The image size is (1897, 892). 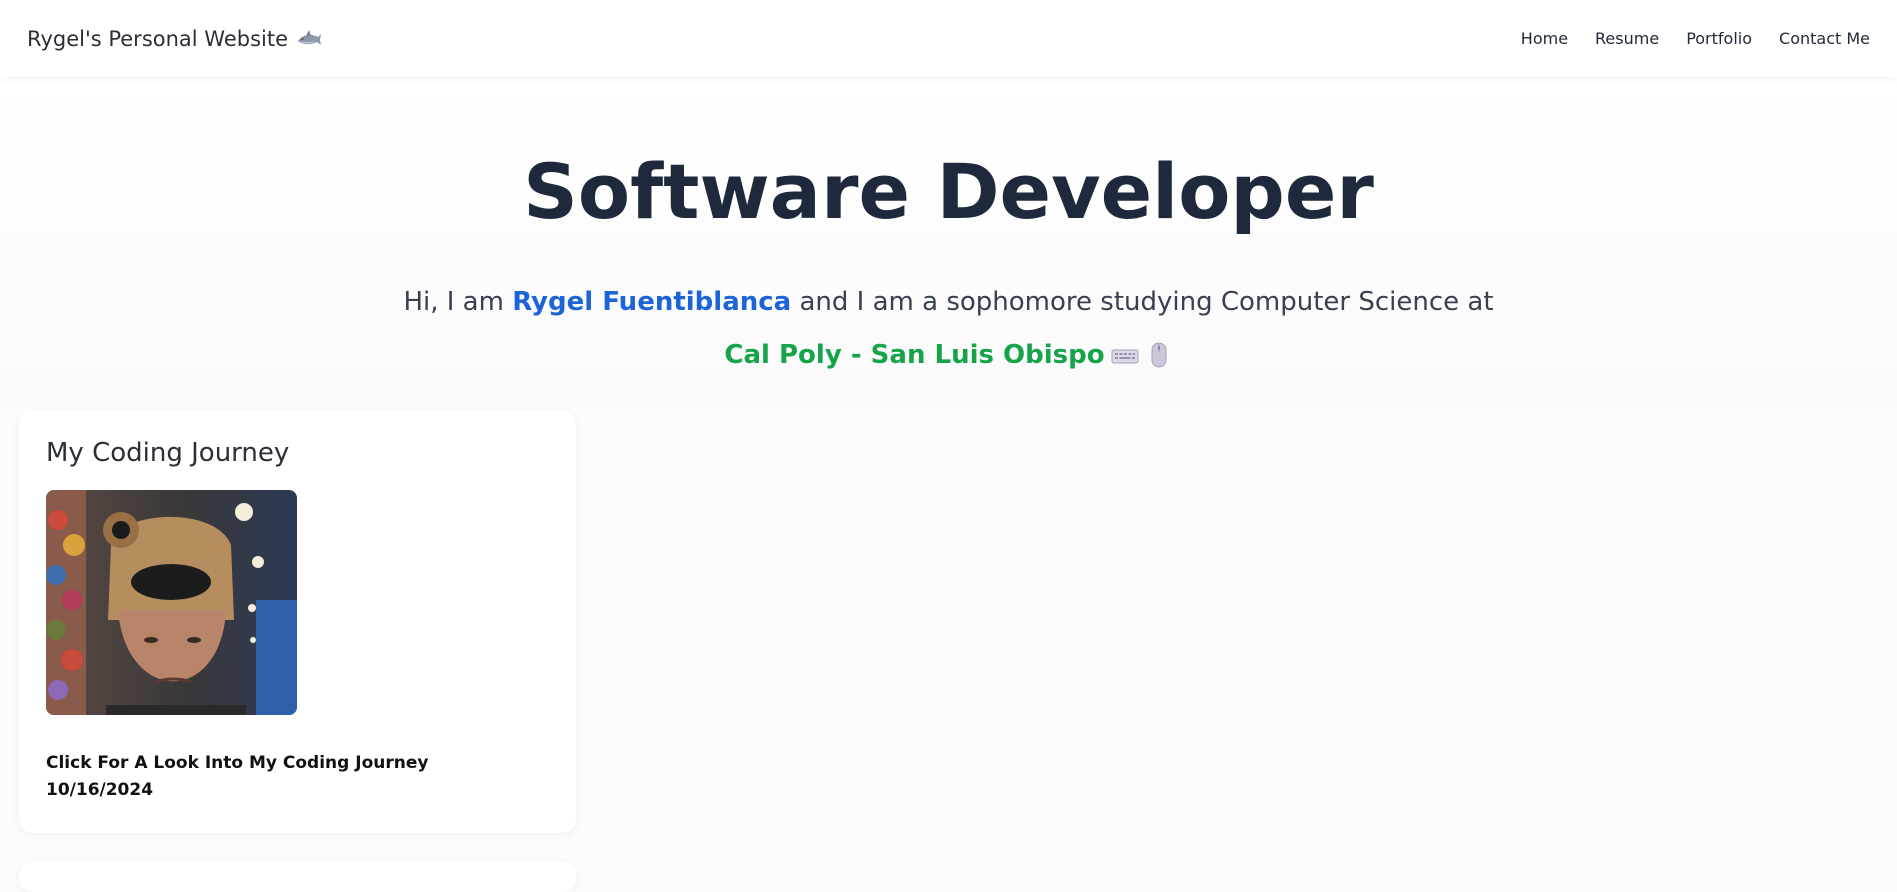 What do you see at coordinates (1627, 38) in the screenshot?
I see `nav-resume-link: Resume` at bounding box center [1627, 38].